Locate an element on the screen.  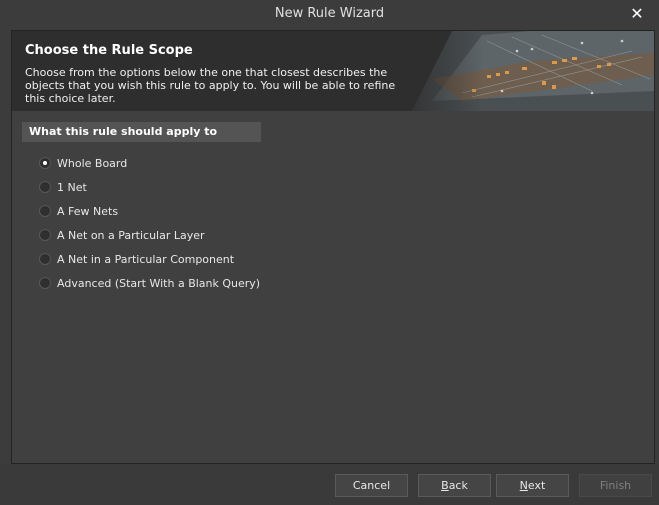
scope-option-label: A Net in a Particular Component is located at coordinates (146, 259).